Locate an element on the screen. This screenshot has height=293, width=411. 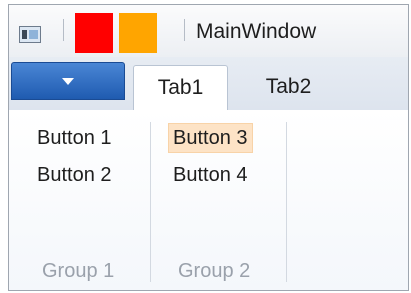
tab-tab1: Tab1 is located at coordinates (180, 88).